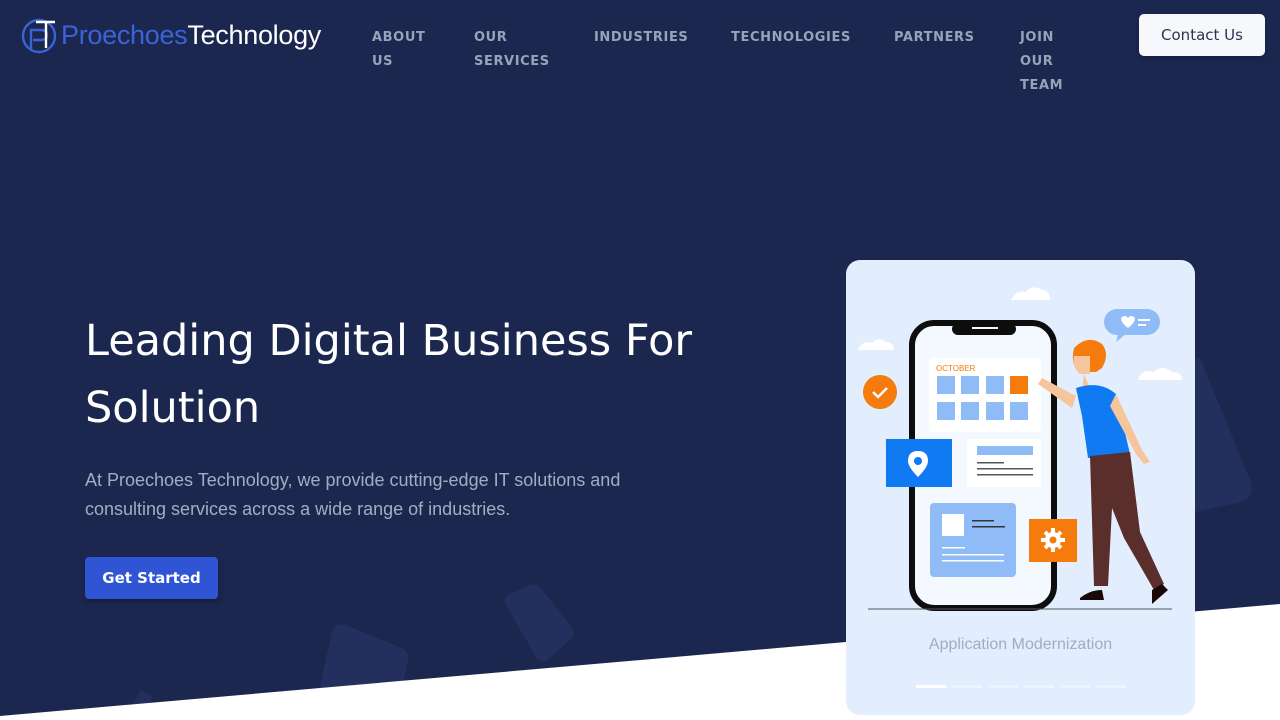 The height and width of the screenshot is (720, 1280). I want to click on contact-us-button: Contact Us, so click(1202, 35).